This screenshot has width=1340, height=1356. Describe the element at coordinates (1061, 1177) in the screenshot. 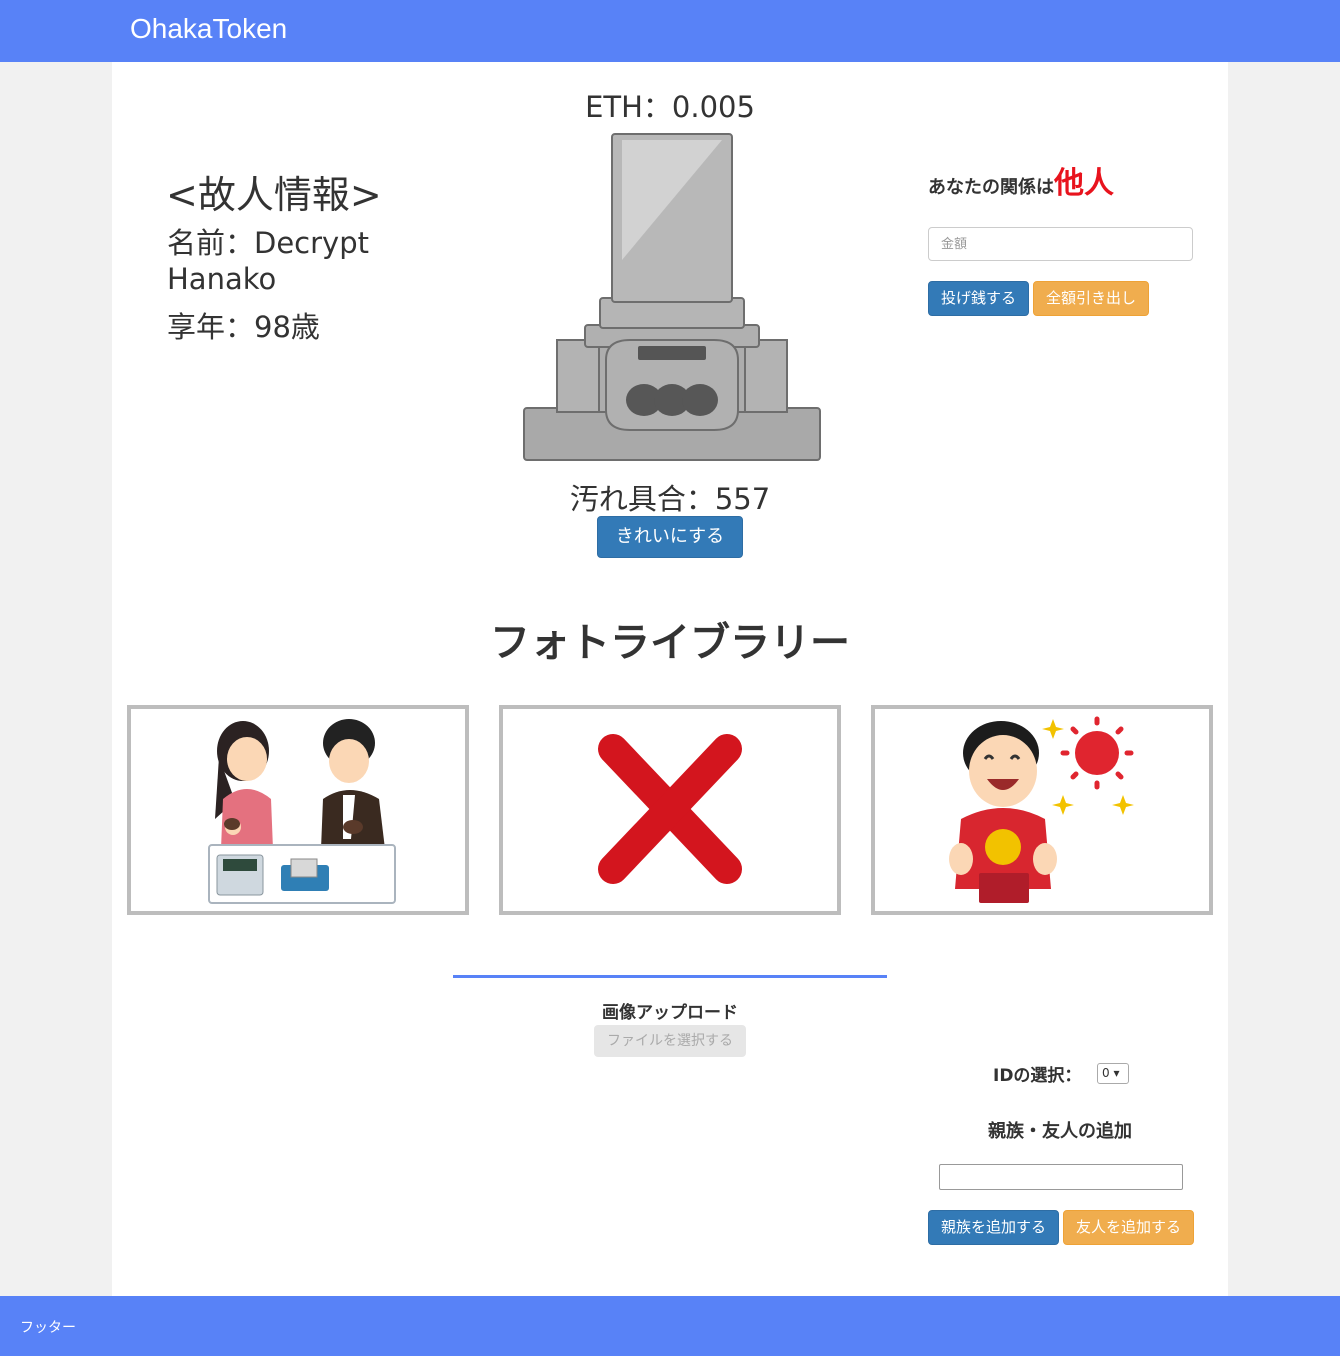

I see `member-address-input` at that location.